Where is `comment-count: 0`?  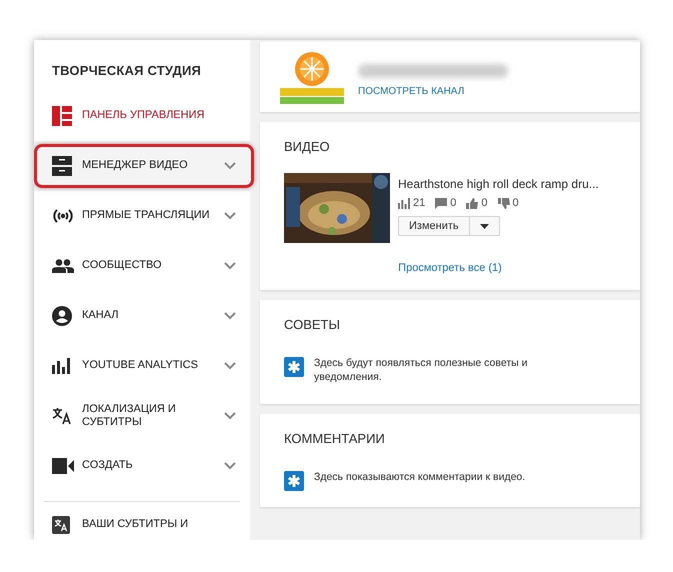 comment-count: 0 is located at coordinates (453, 203).